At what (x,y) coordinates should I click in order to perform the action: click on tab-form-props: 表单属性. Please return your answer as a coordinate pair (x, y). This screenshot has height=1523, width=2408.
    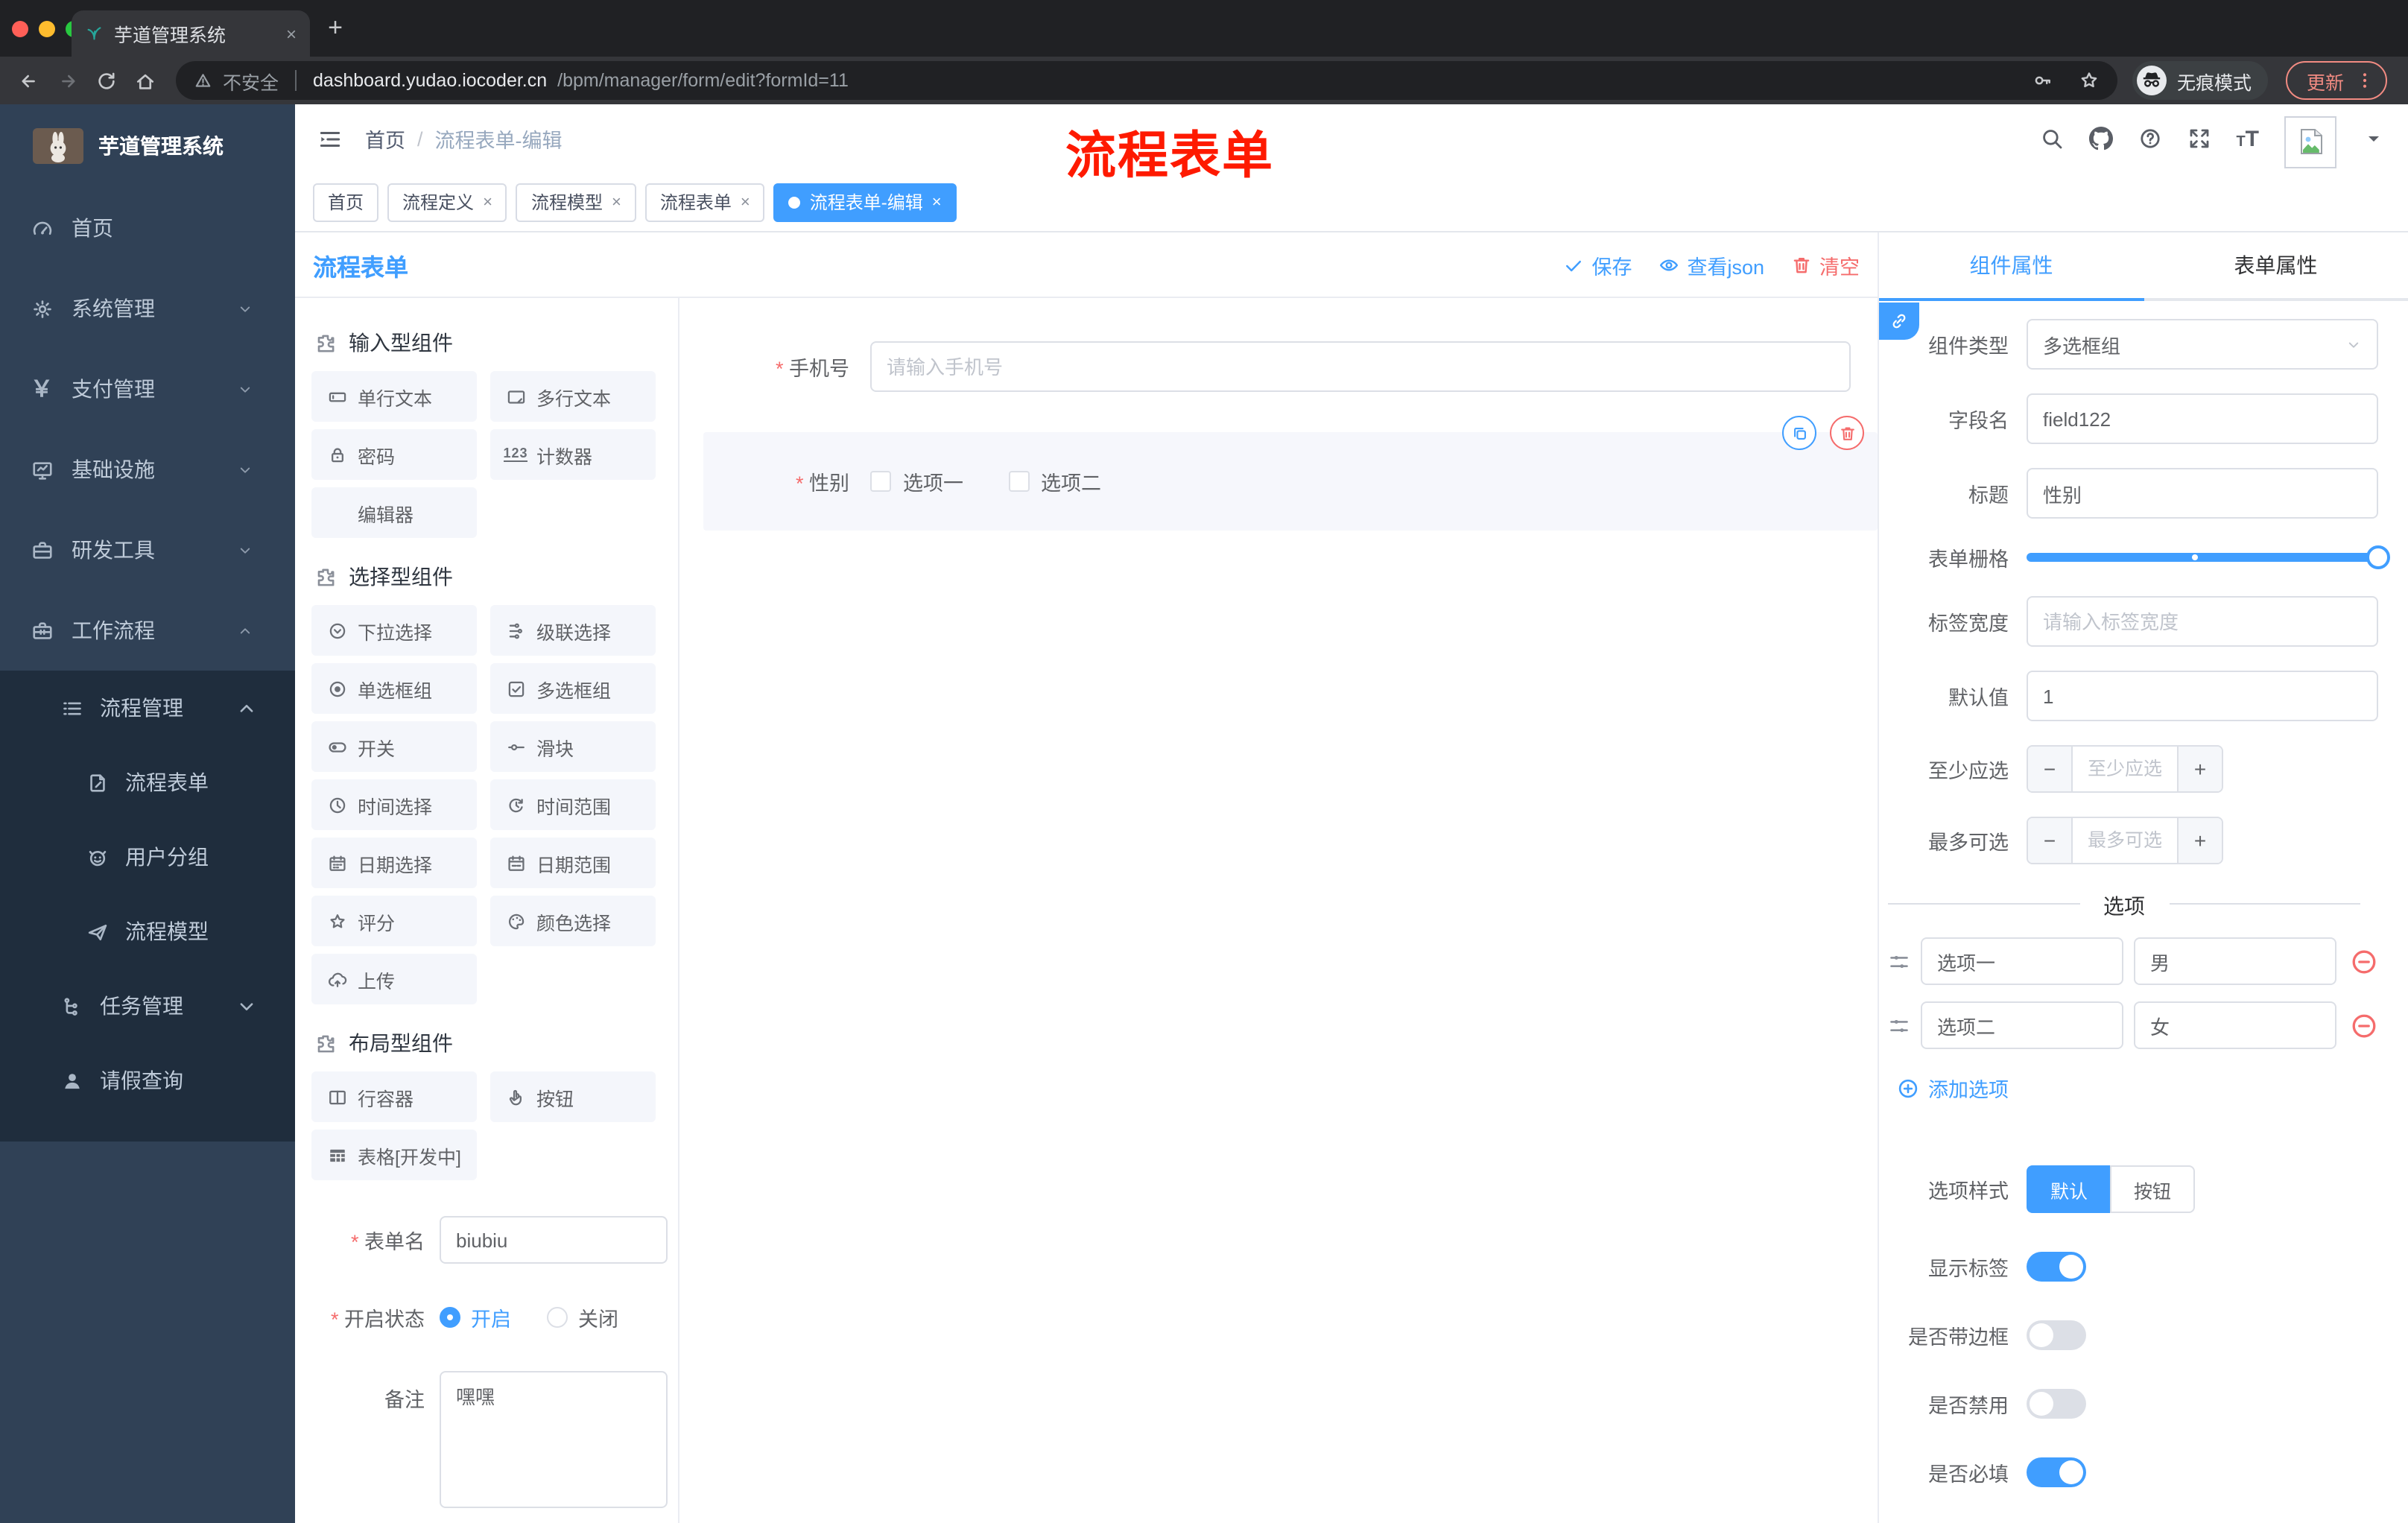
    Looking at the image, I should click on (2276, 267).